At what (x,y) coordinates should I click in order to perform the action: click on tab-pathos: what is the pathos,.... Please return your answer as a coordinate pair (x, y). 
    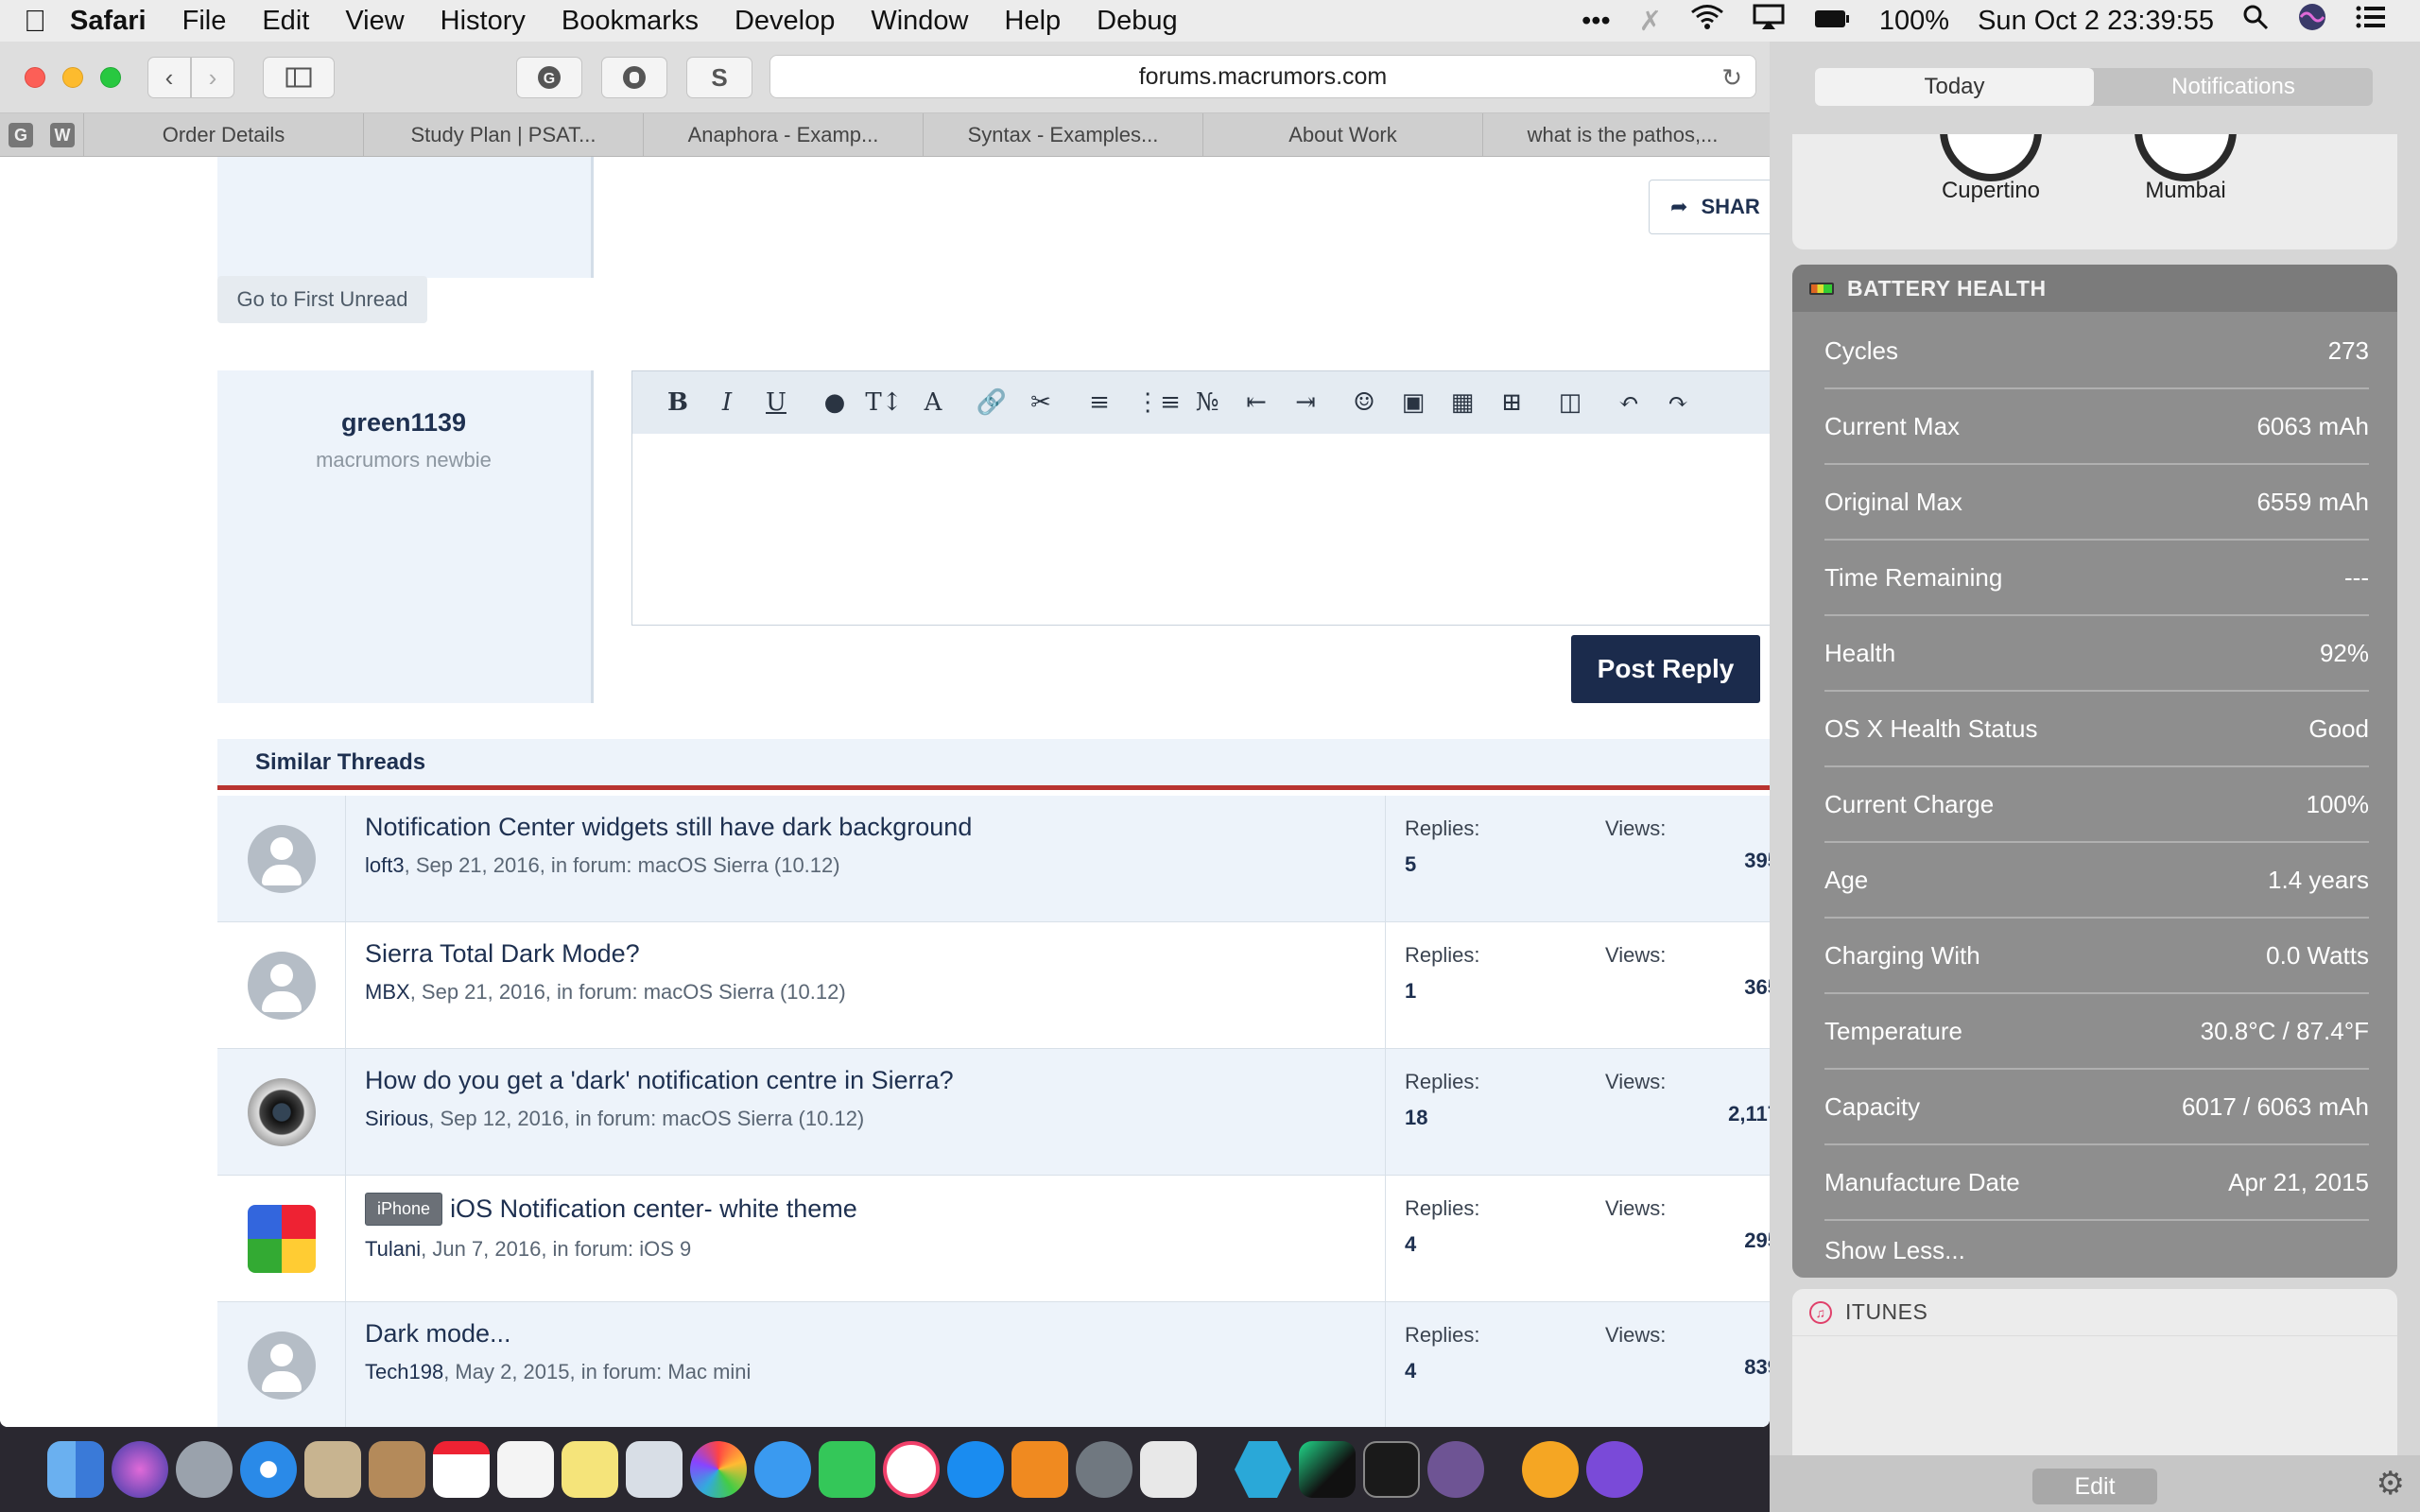
    Looking at the image, I should click on (1622, 134).